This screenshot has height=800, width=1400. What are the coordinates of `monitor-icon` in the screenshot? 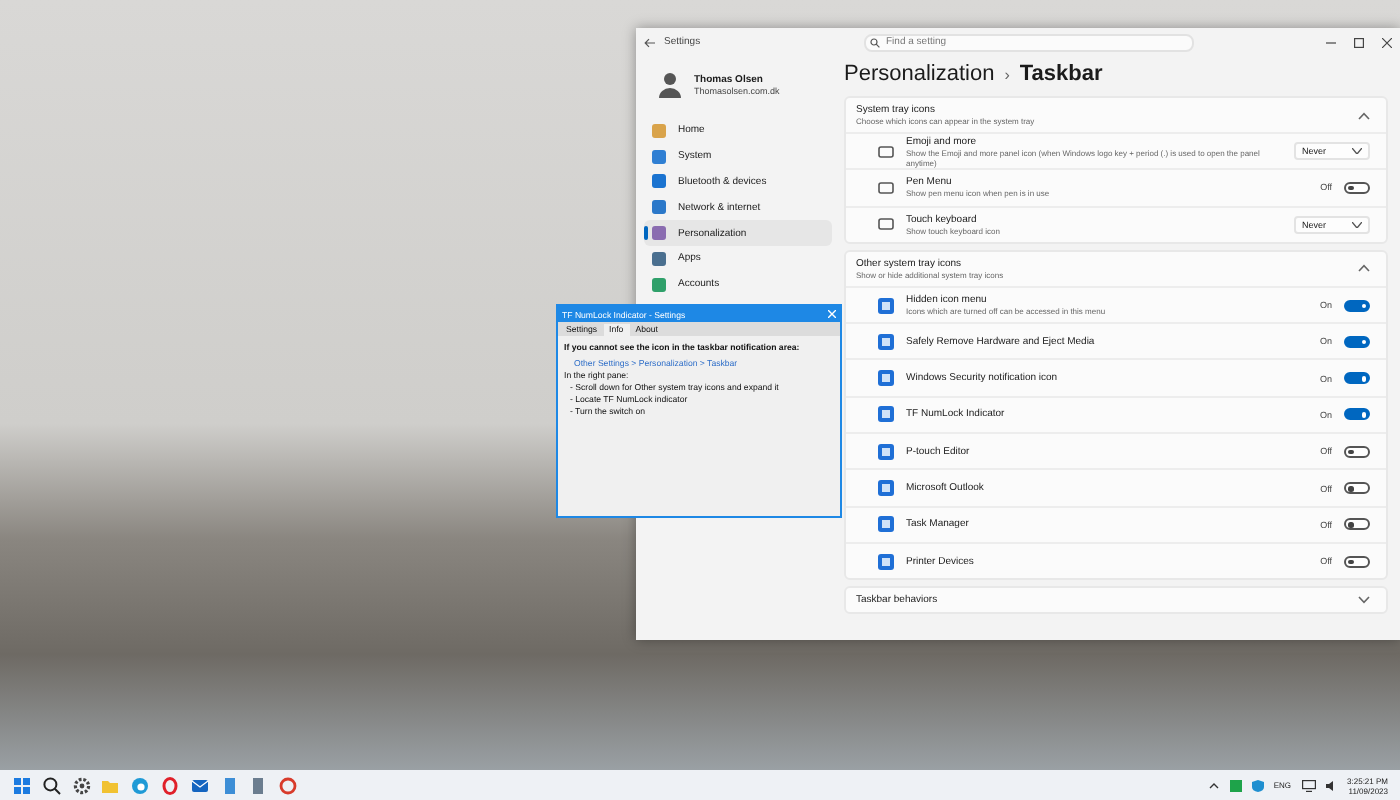 It's located at (1308, 785).